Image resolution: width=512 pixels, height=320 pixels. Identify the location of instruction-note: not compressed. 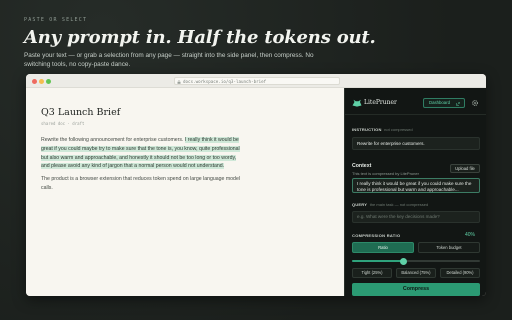
(398, 129).